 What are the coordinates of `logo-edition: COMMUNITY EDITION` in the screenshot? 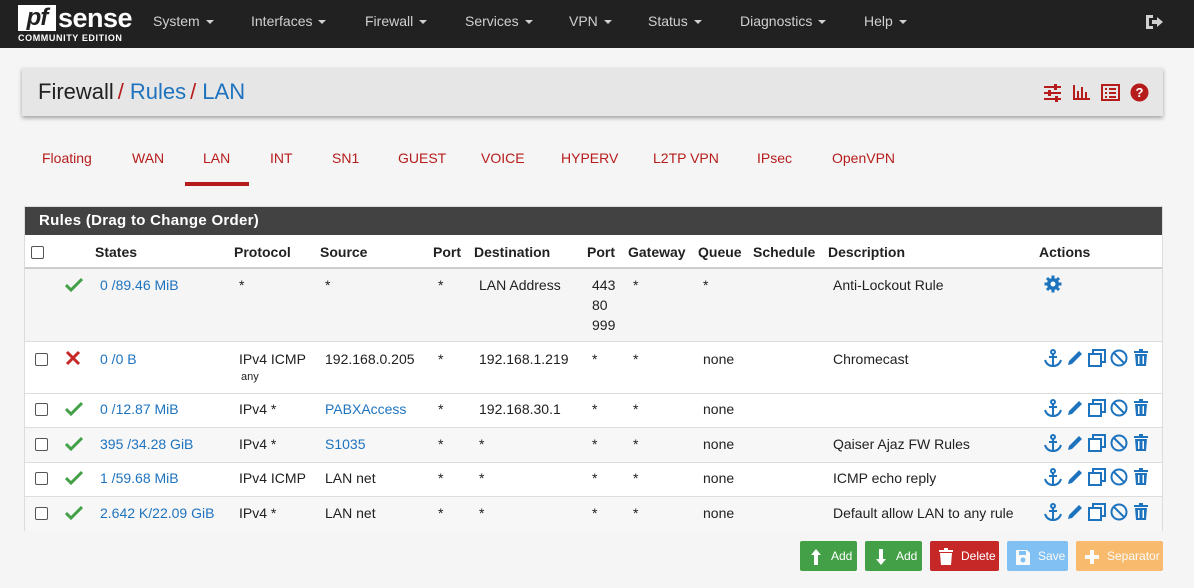 It's located at (70, 38).